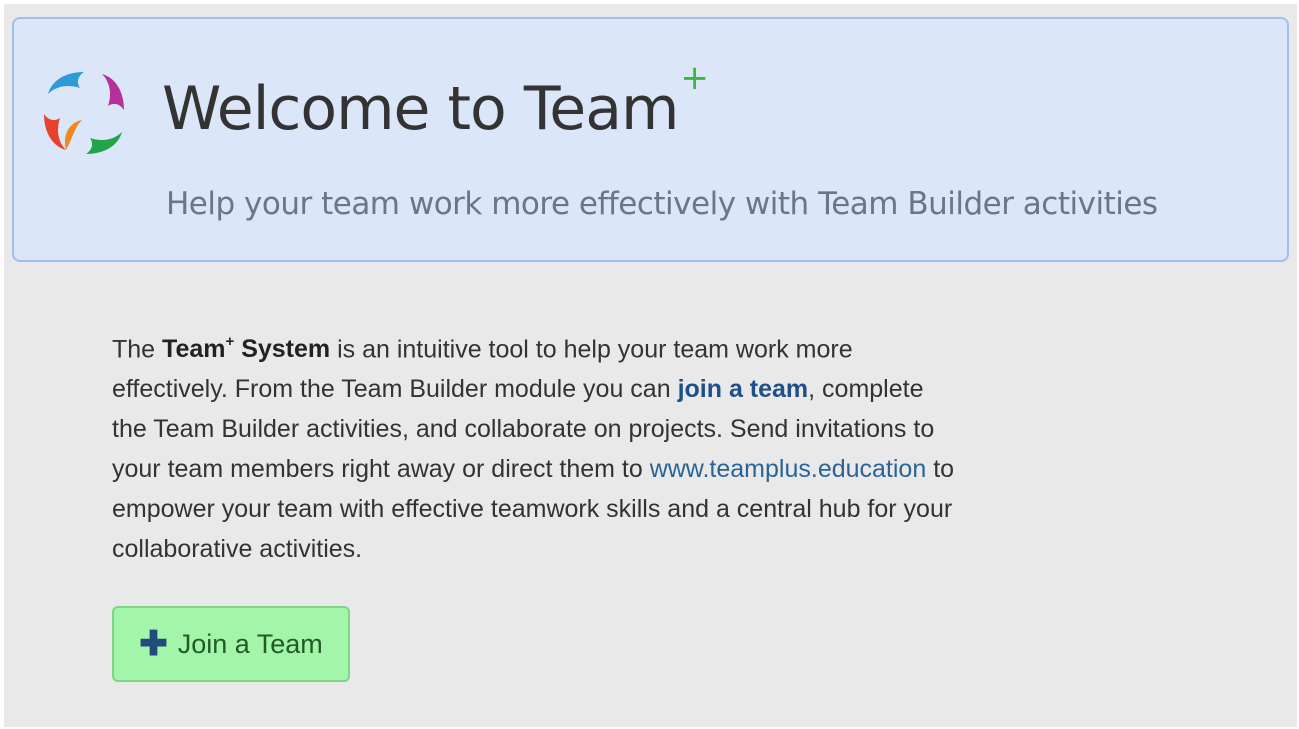 The width and height of the screenshot is (1299, 729). I want to click on plus-superscript: +, so click(694, 78).